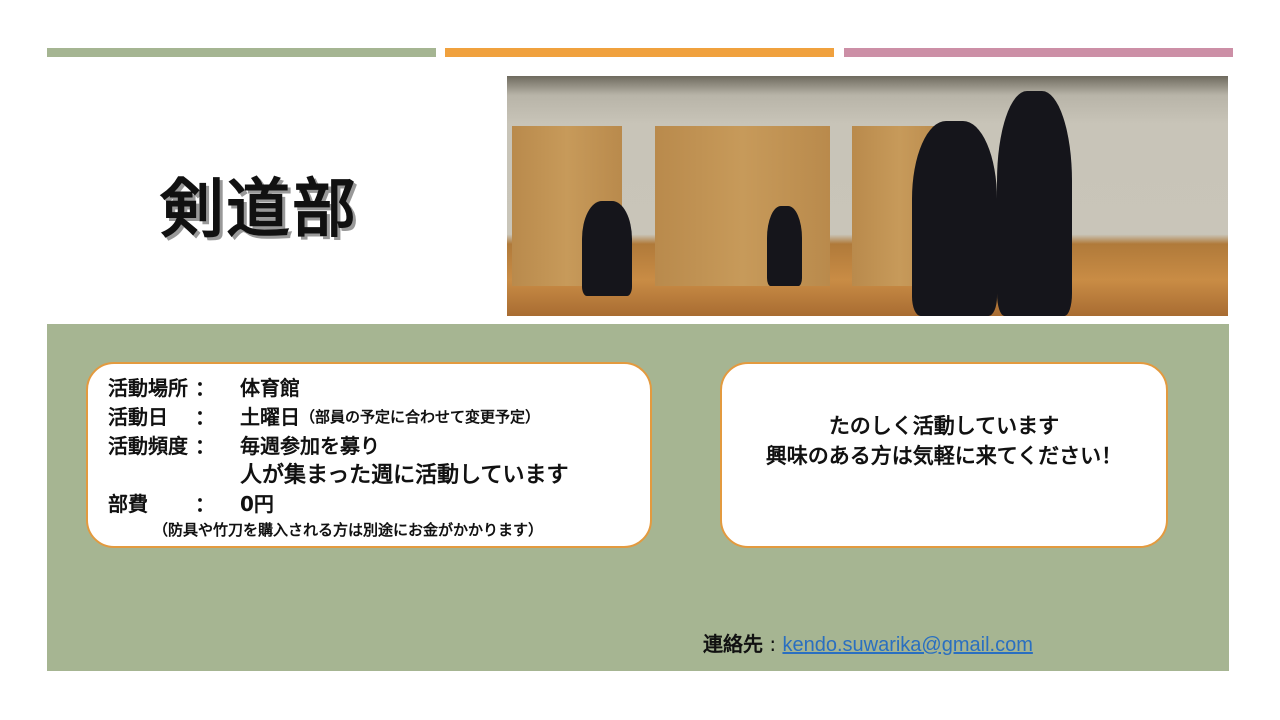 The image size is (1280, 720). What do you see at coordinates (161, 446) in the screenshot?
I see `frequency-label: 活動頻度 ：` at bounding box center [161, 446].